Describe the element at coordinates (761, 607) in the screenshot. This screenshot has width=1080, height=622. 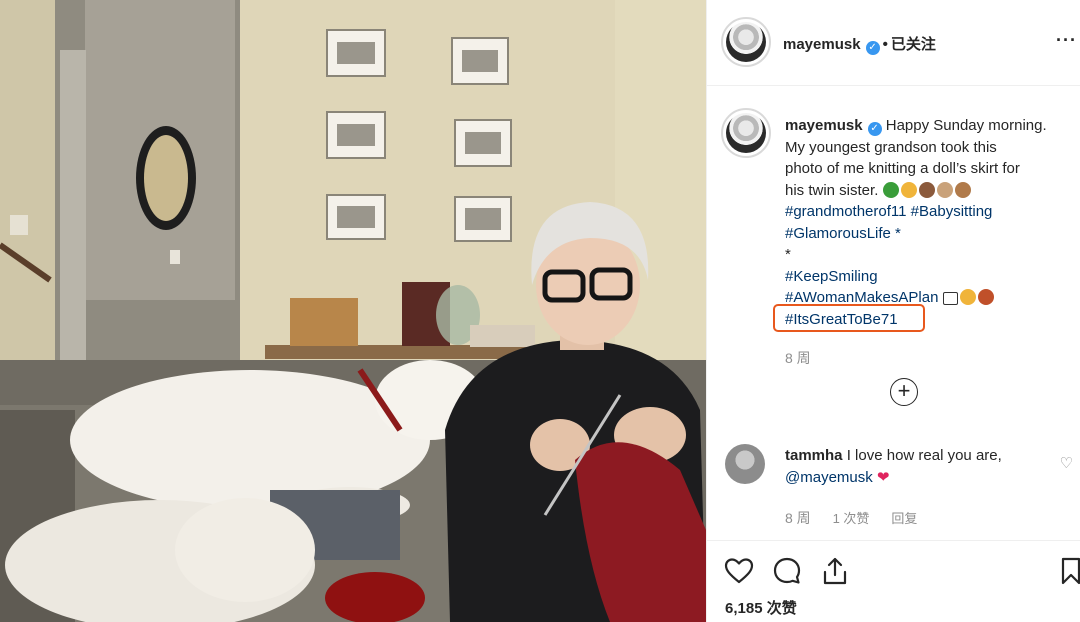
I see `likes-count: 6,185 次赞` at that location.